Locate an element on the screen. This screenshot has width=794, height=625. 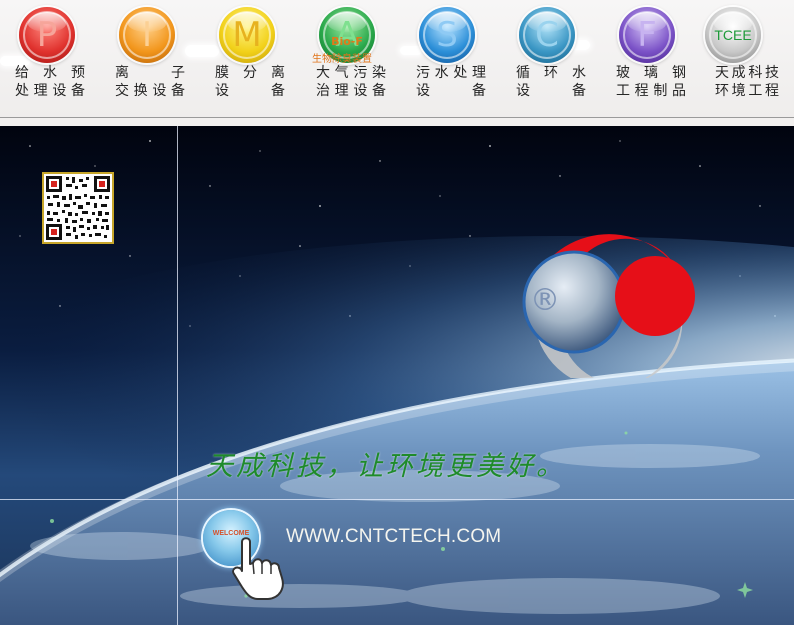
p-letter-icon: P is located at coordinates (47, 35).